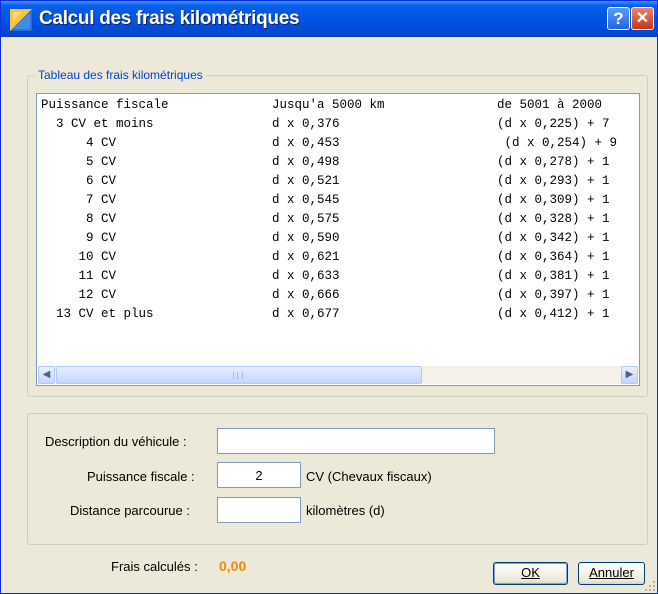  What do you see at coordinates (553, 314) in the screenshot?
I see `row-tranche-2: (d x 0,412) + 1` at bounding box center [553, 314].